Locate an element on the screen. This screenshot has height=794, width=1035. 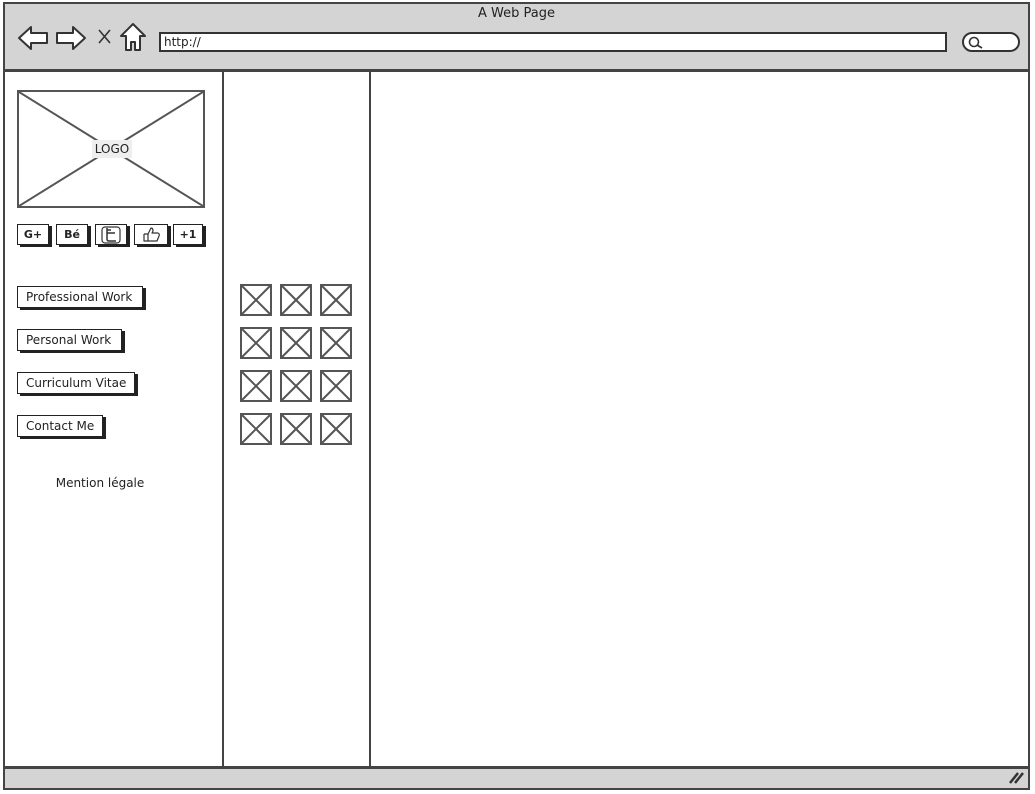
thumbnail-gallery is located at coordinates (296, 420).